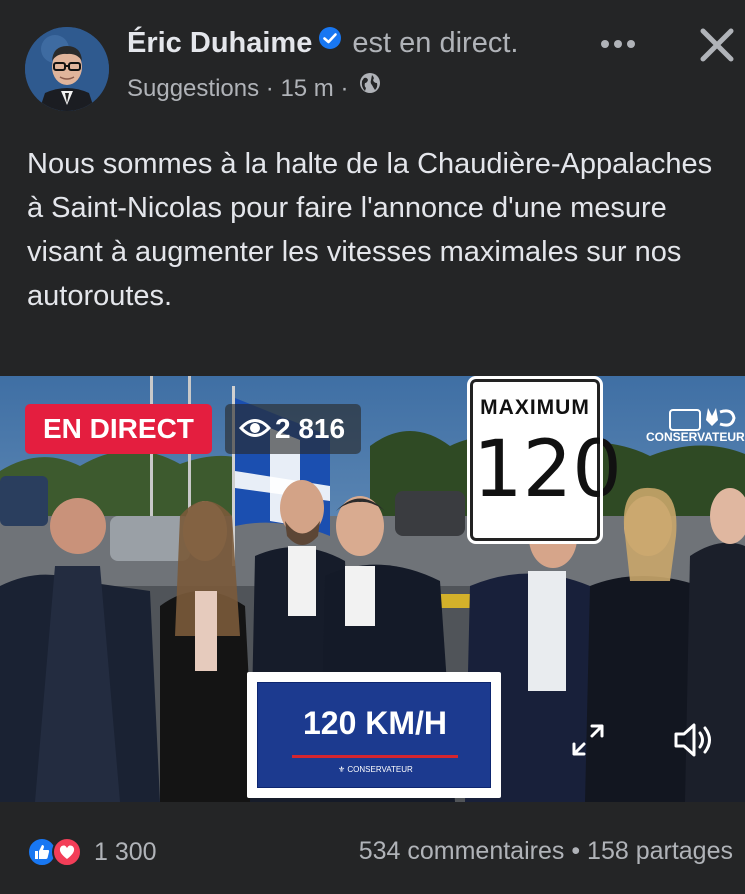  I want to click on expand-icon, so click(588, 740).